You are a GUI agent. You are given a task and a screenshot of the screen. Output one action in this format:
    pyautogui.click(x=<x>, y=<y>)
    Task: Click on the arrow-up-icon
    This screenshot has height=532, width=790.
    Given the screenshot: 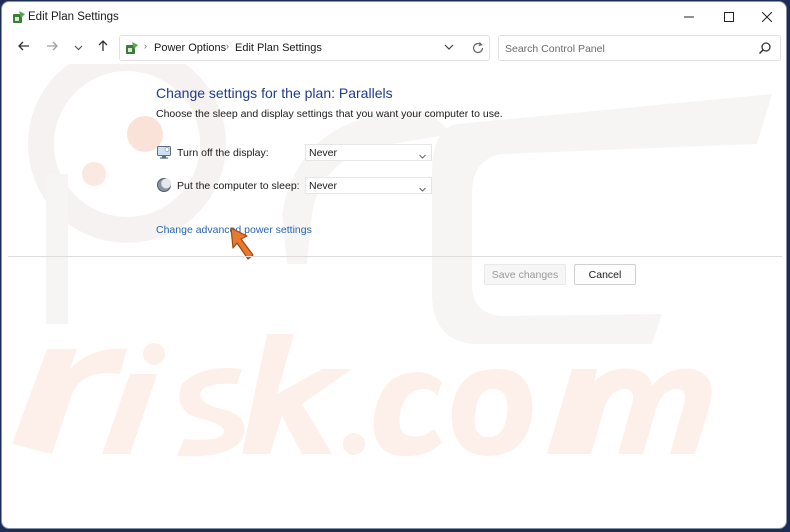 What is the action you would take?
    pyautogui.click(x=103, y=48)
    